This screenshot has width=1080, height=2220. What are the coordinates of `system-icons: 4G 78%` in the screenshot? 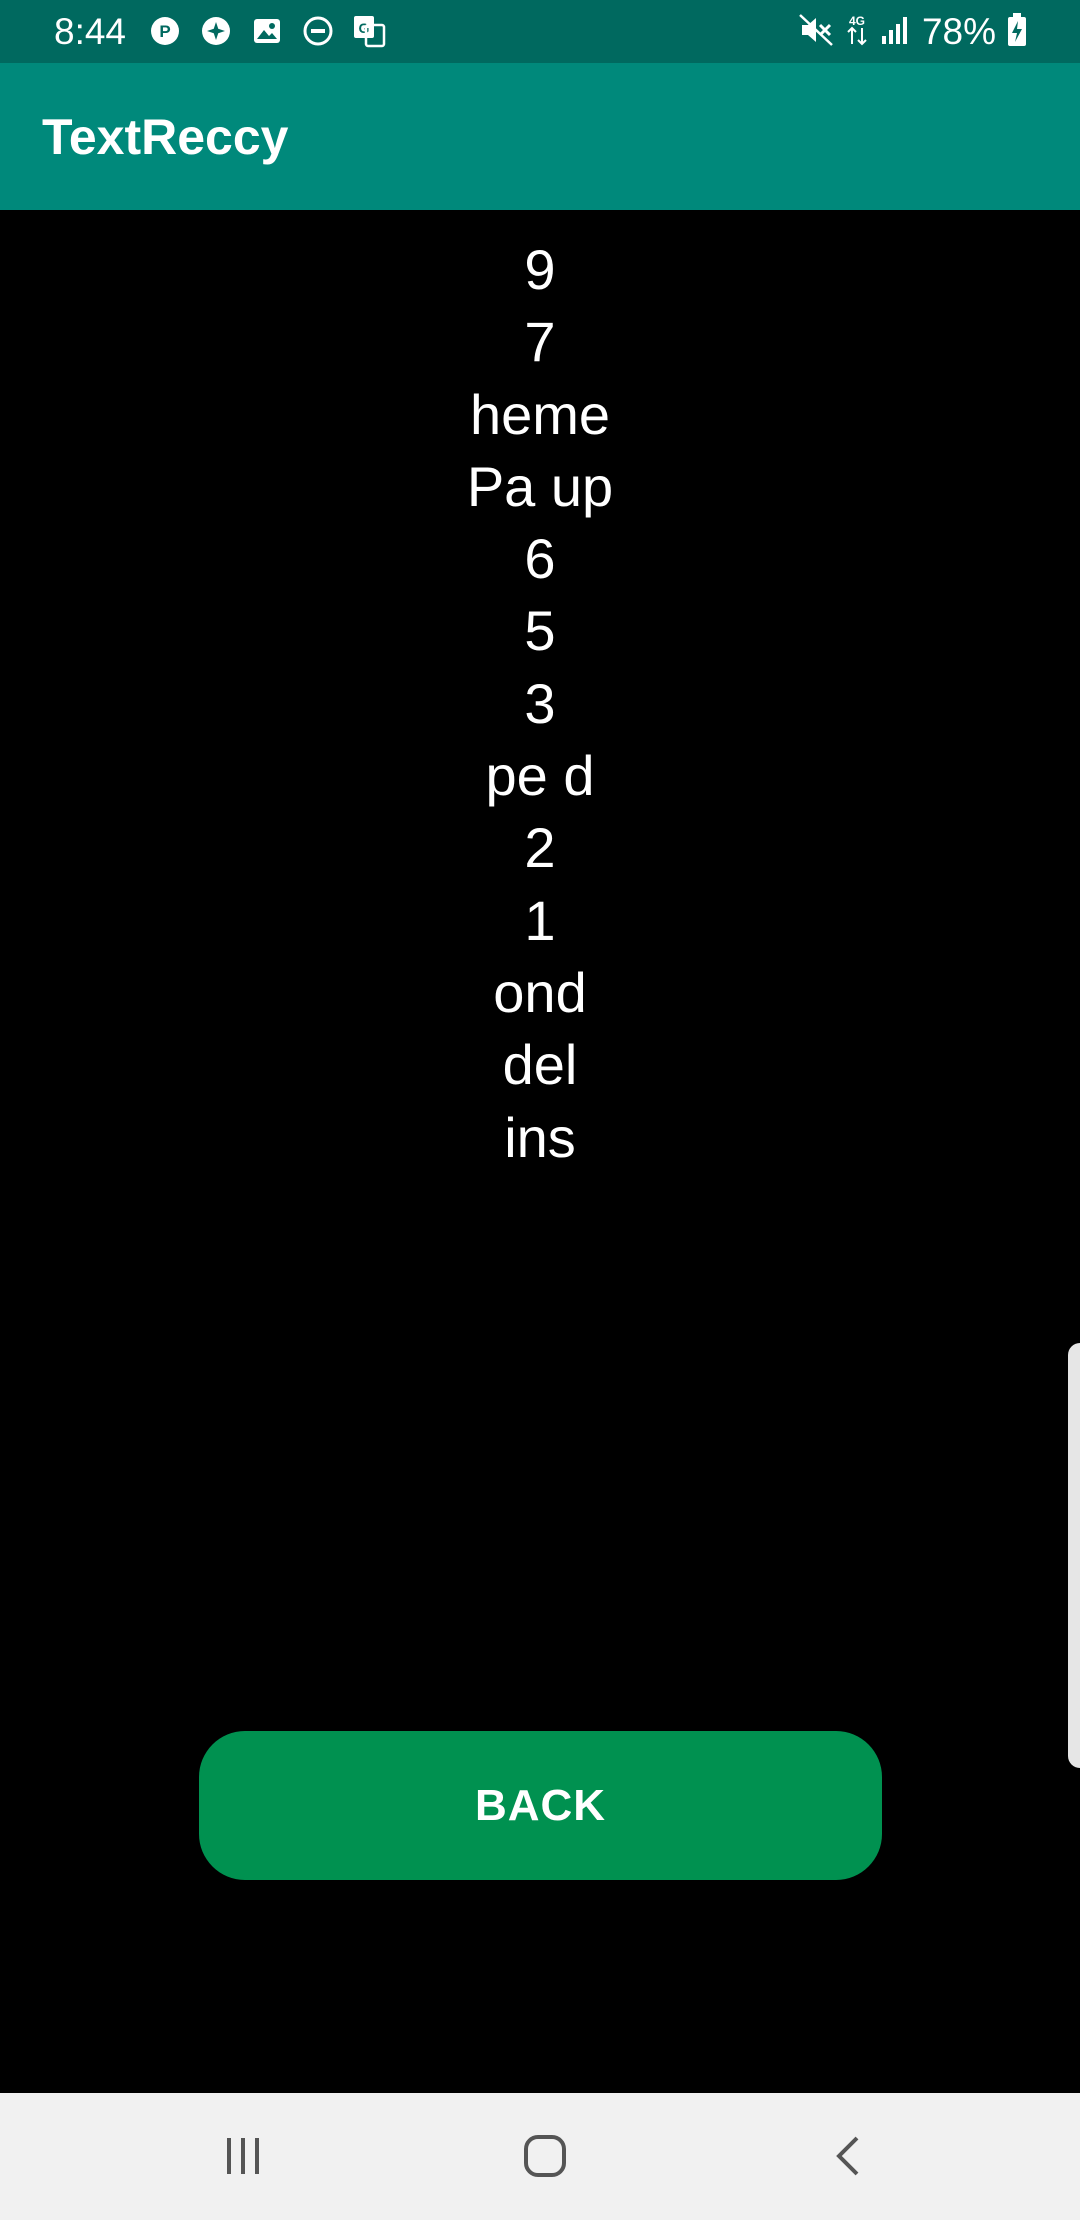 It's located at (913, 32).